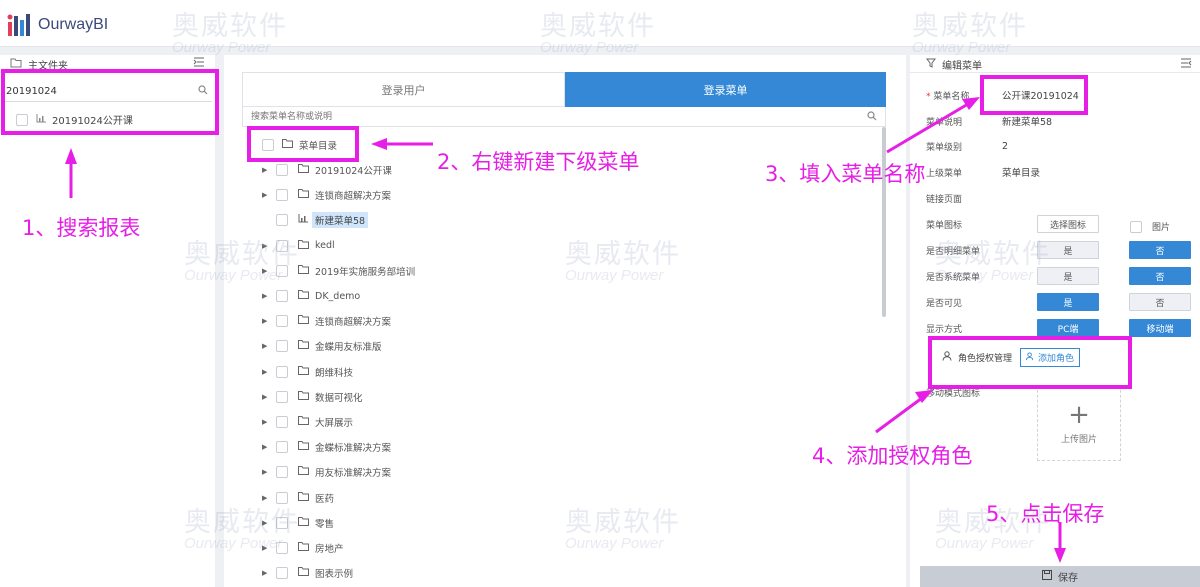 This screenshot has height=587, width=1200. Describe the element at coordinates (884, 222) in the screenshot. I see `tree-scrollbar` at that location.